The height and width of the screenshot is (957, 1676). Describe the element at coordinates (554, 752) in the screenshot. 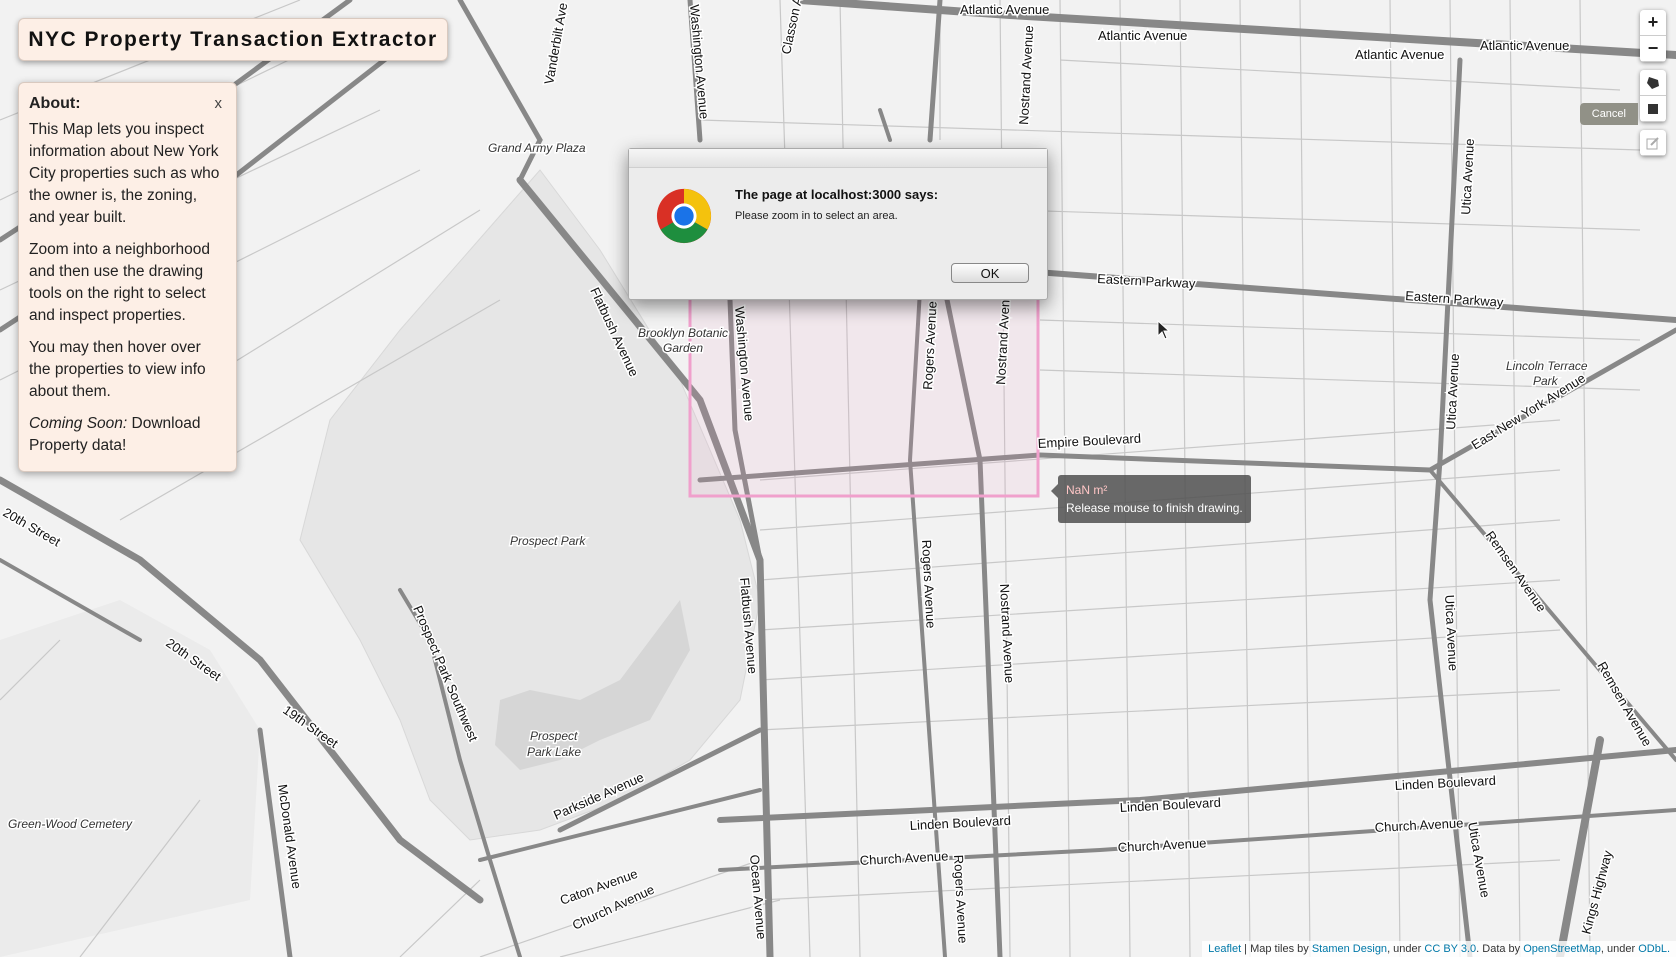

I see `label-lake-2: Park Lake` at that location.